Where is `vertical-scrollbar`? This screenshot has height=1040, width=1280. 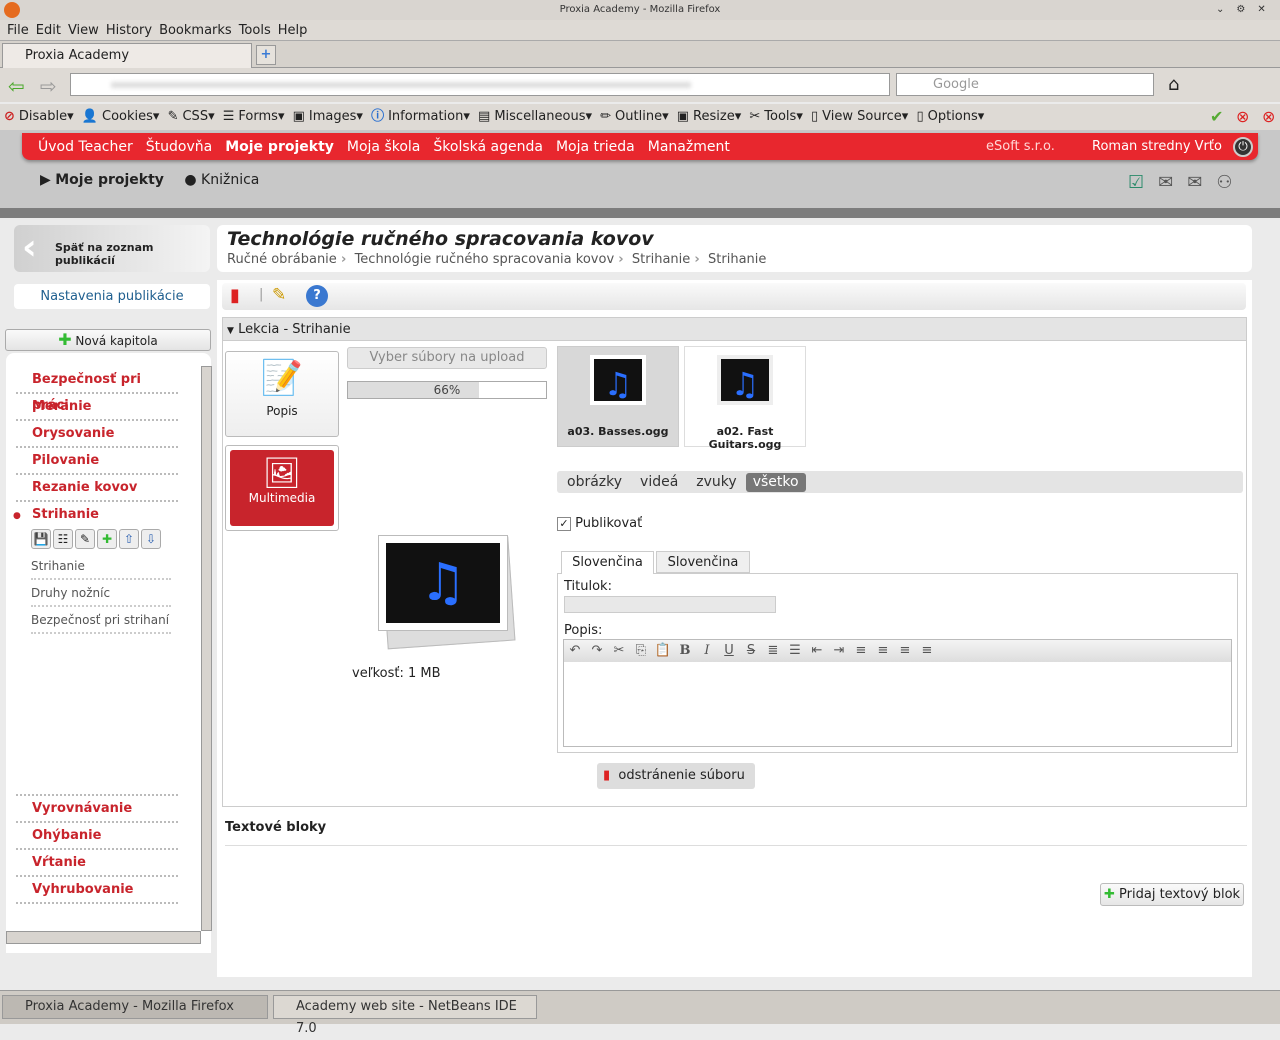 vertical-scrollbar is located at coordinates (206, 648).